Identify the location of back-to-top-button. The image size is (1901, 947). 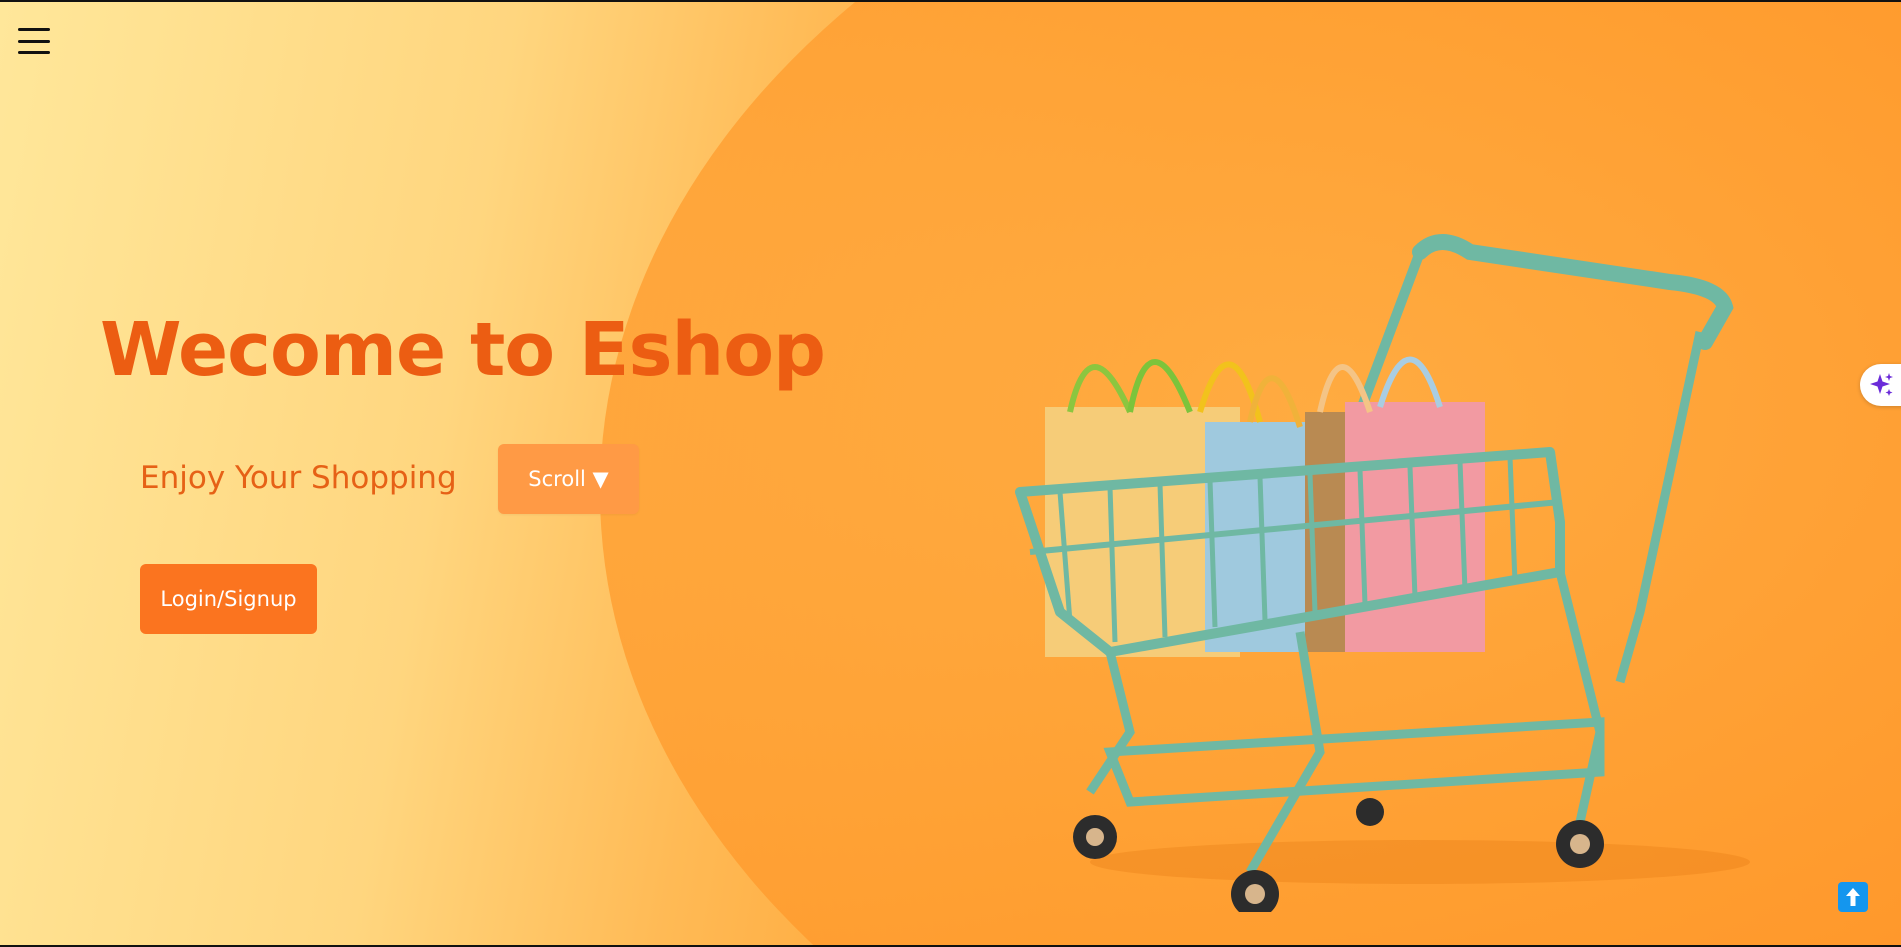
(1853, 897).